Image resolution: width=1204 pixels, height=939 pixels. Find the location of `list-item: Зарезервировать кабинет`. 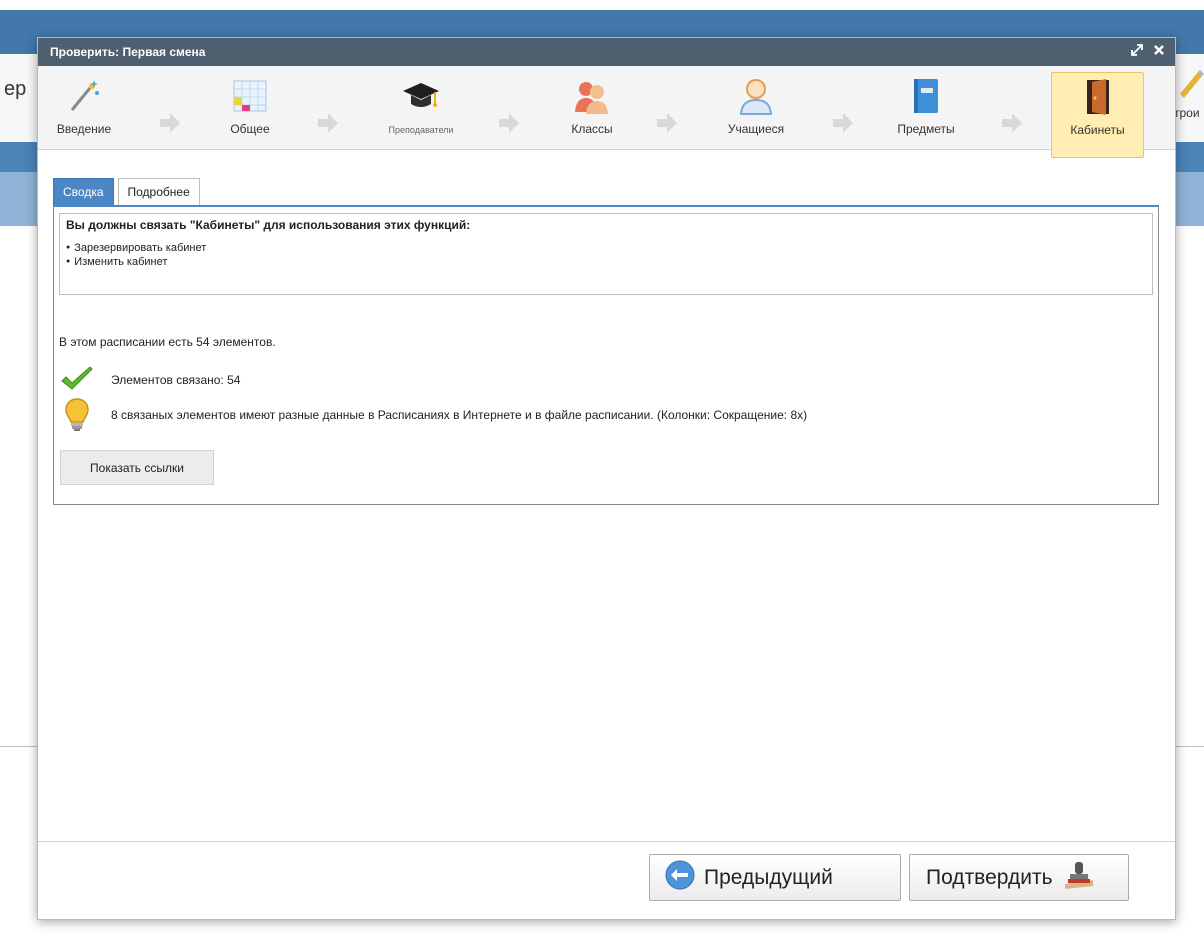

list-item: Зарезервировать кабинет is located at coordinates (606, 248).